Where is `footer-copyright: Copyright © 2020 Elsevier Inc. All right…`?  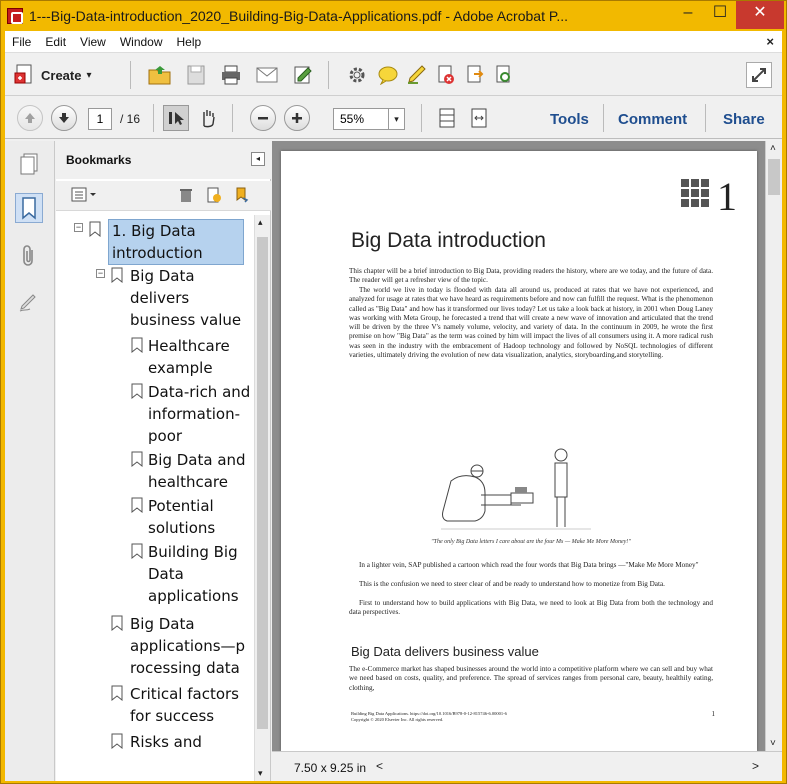
footer-copyright: Copyright © 2020 Elsevier Inc. All right… is located at coordinates (397, 719).